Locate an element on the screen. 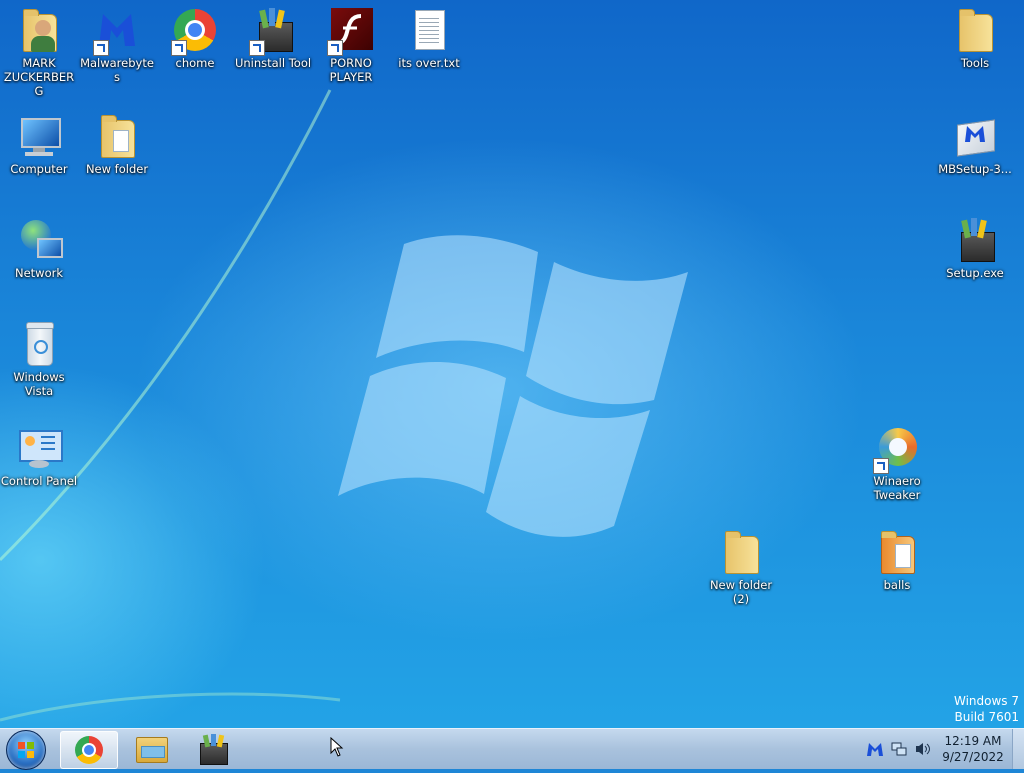  setup-icon is located at coordinates (975, 240).